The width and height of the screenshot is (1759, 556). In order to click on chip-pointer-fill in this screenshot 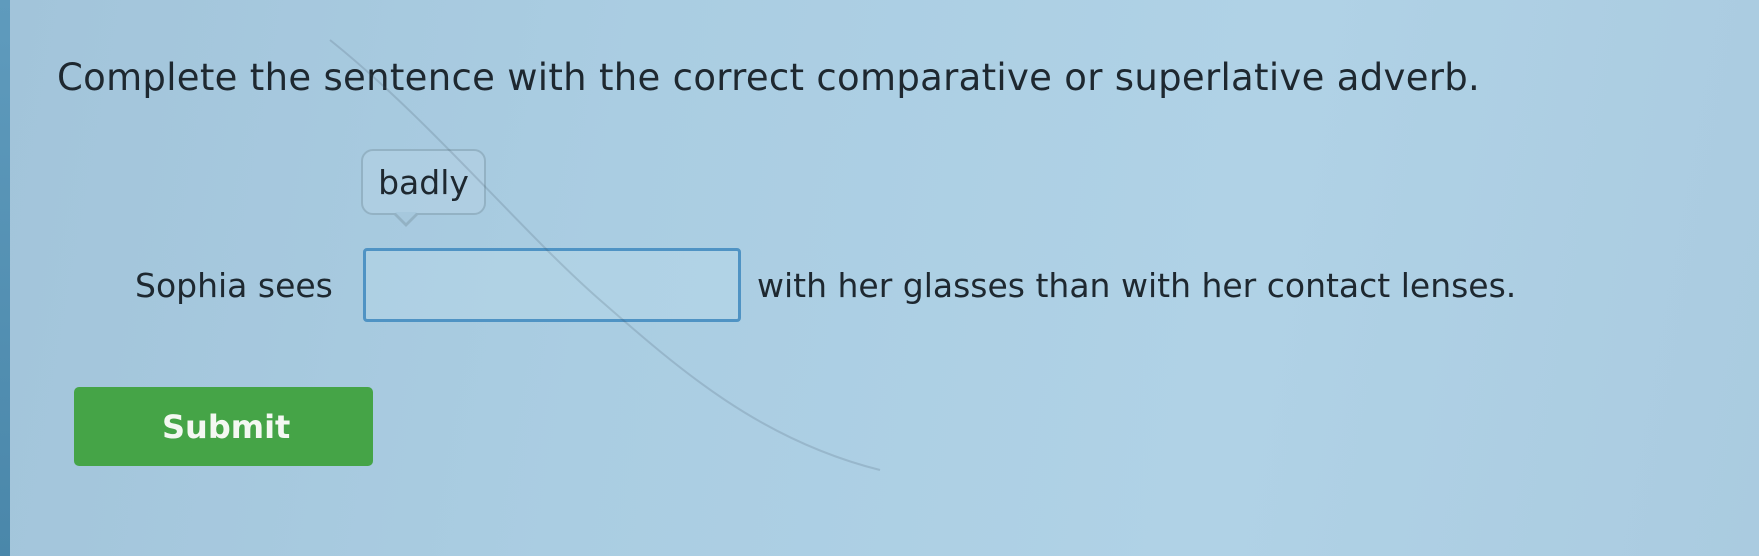, I will do `click(406, 217)`.